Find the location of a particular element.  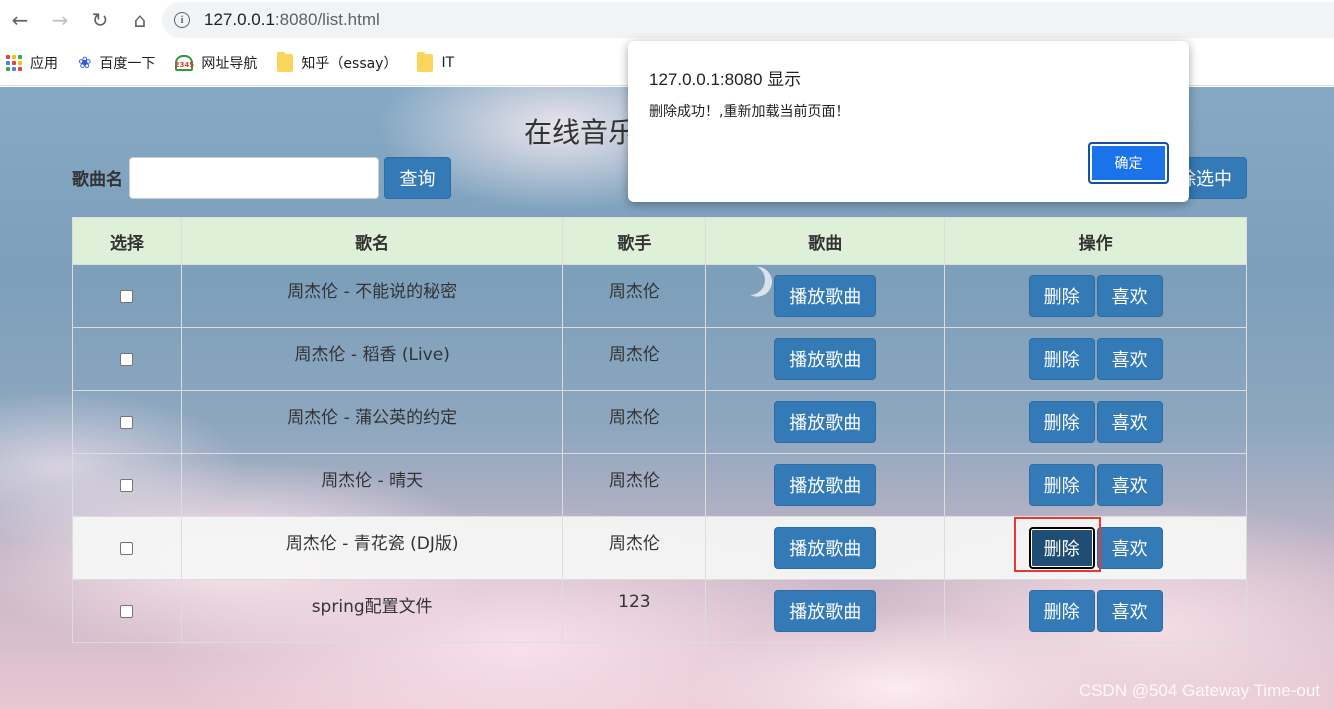

reload-icon: ↻ is located at coordinates (100, 20).